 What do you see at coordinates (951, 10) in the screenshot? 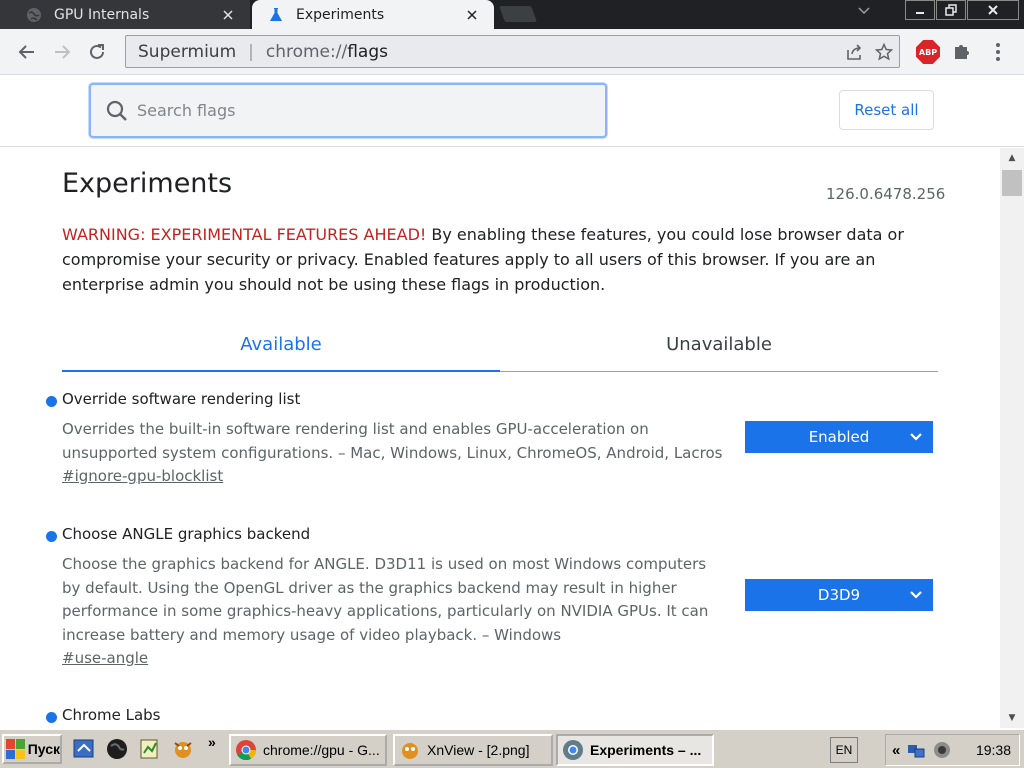
I see `restore-button` at bounding box center [951, 10].